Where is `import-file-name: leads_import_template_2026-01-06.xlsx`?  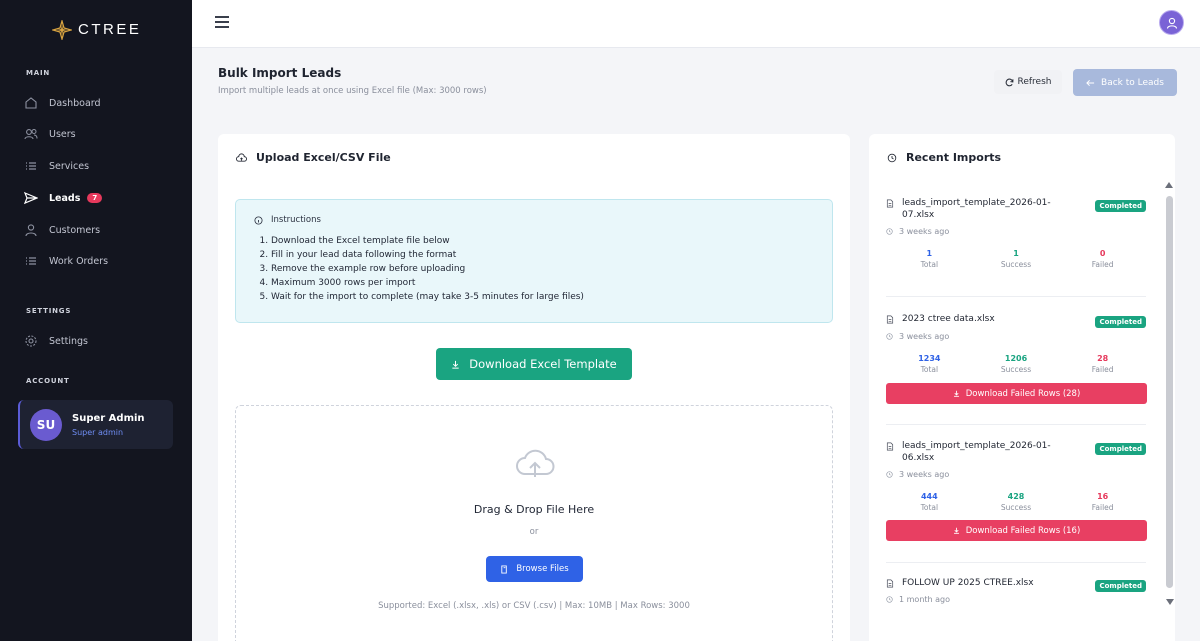 import-file-name: leads_import_template_2026-01-06.xlsx is located at coordinates (981, 452).